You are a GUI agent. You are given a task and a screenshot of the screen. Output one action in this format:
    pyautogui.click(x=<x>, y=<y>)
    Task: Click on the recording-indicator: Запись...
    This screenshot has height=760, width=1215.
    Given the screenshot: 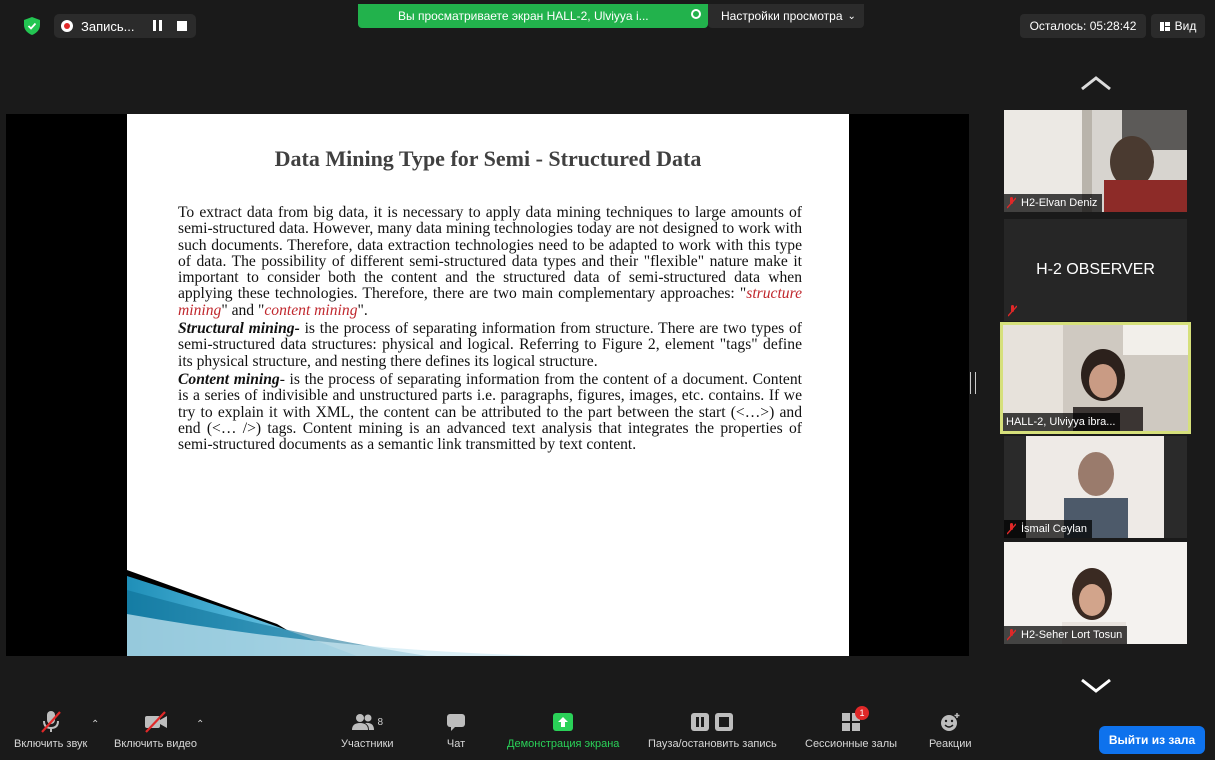 What is the action you would take?
    pyautogui.click(x=125, y=26)
    